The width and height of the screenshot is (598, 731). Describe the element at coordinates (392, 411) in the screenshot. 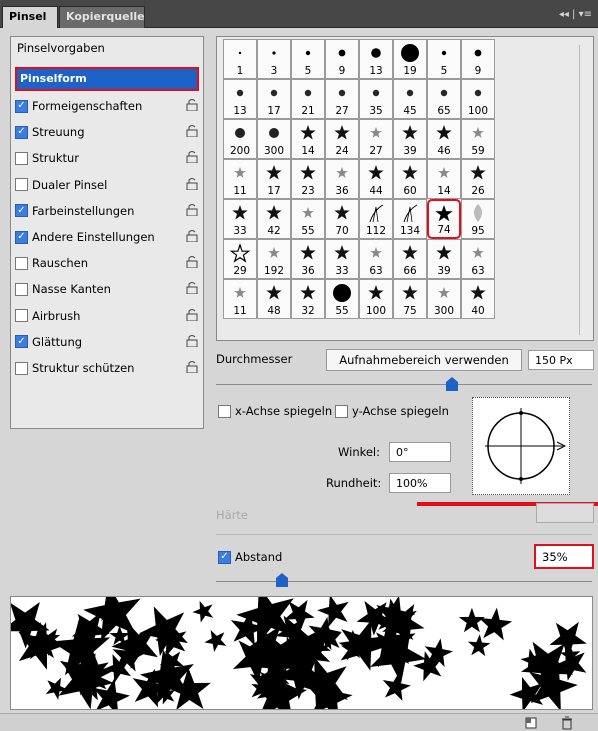

I see `flip-y-checkbox: y-Achse spiegeln` at that location.